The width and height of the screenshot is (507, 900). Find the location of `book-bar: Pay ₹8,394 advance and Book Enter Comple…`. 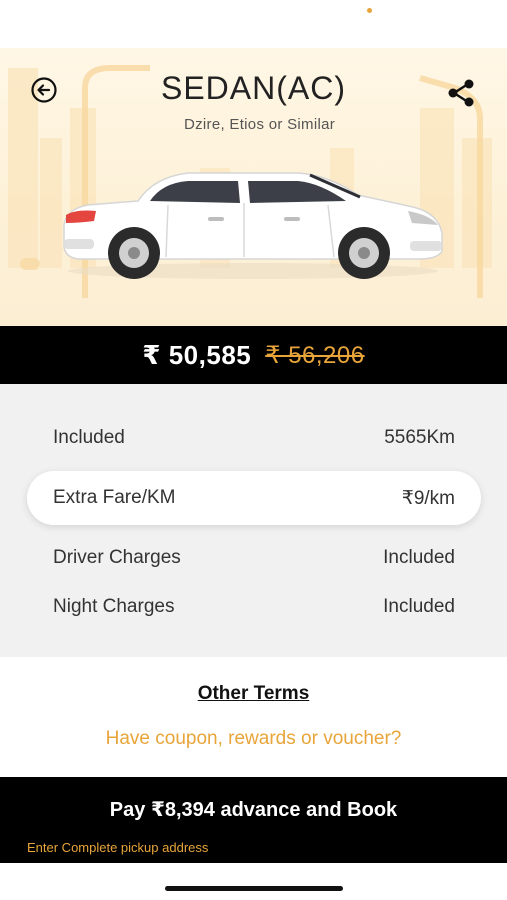

book-bar: Pay ₹8,394 advance and Book Enter Comple… is located at coordinates (253, 820).